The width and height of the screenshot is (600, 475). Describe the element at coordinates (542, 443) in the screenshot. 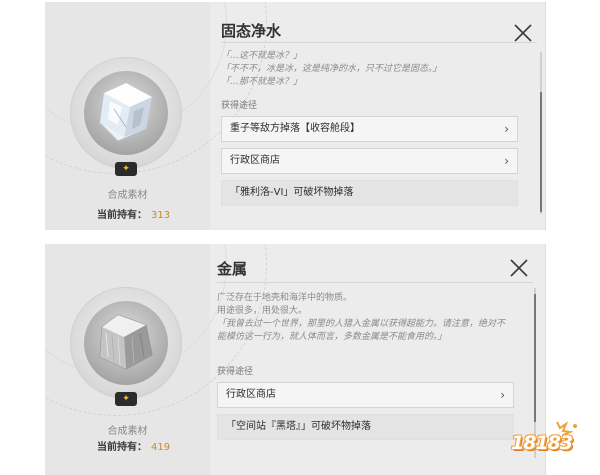

I see `logo-text: 18183` at that location.